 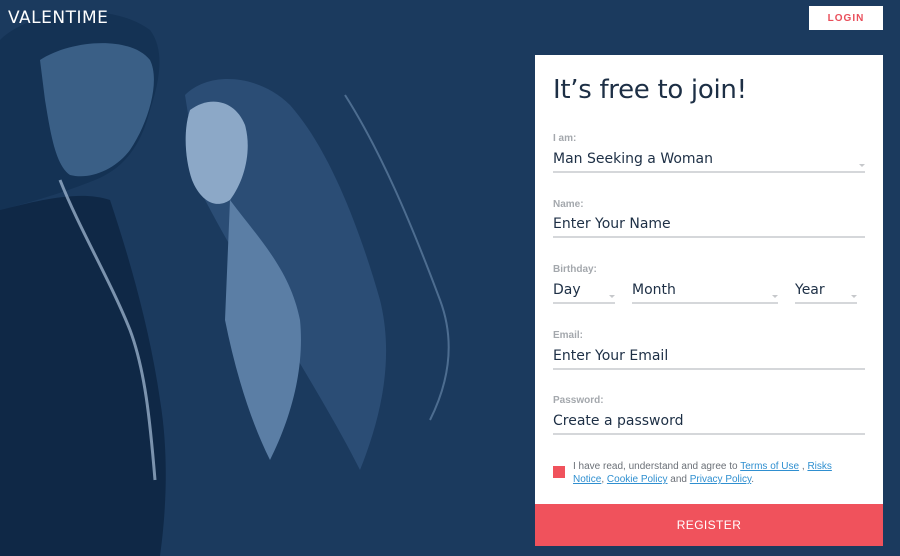 What do you see at coordinates (565, 138) in the screenshot?
I see `iam-label: I am:` at bounding box center [565, 138].